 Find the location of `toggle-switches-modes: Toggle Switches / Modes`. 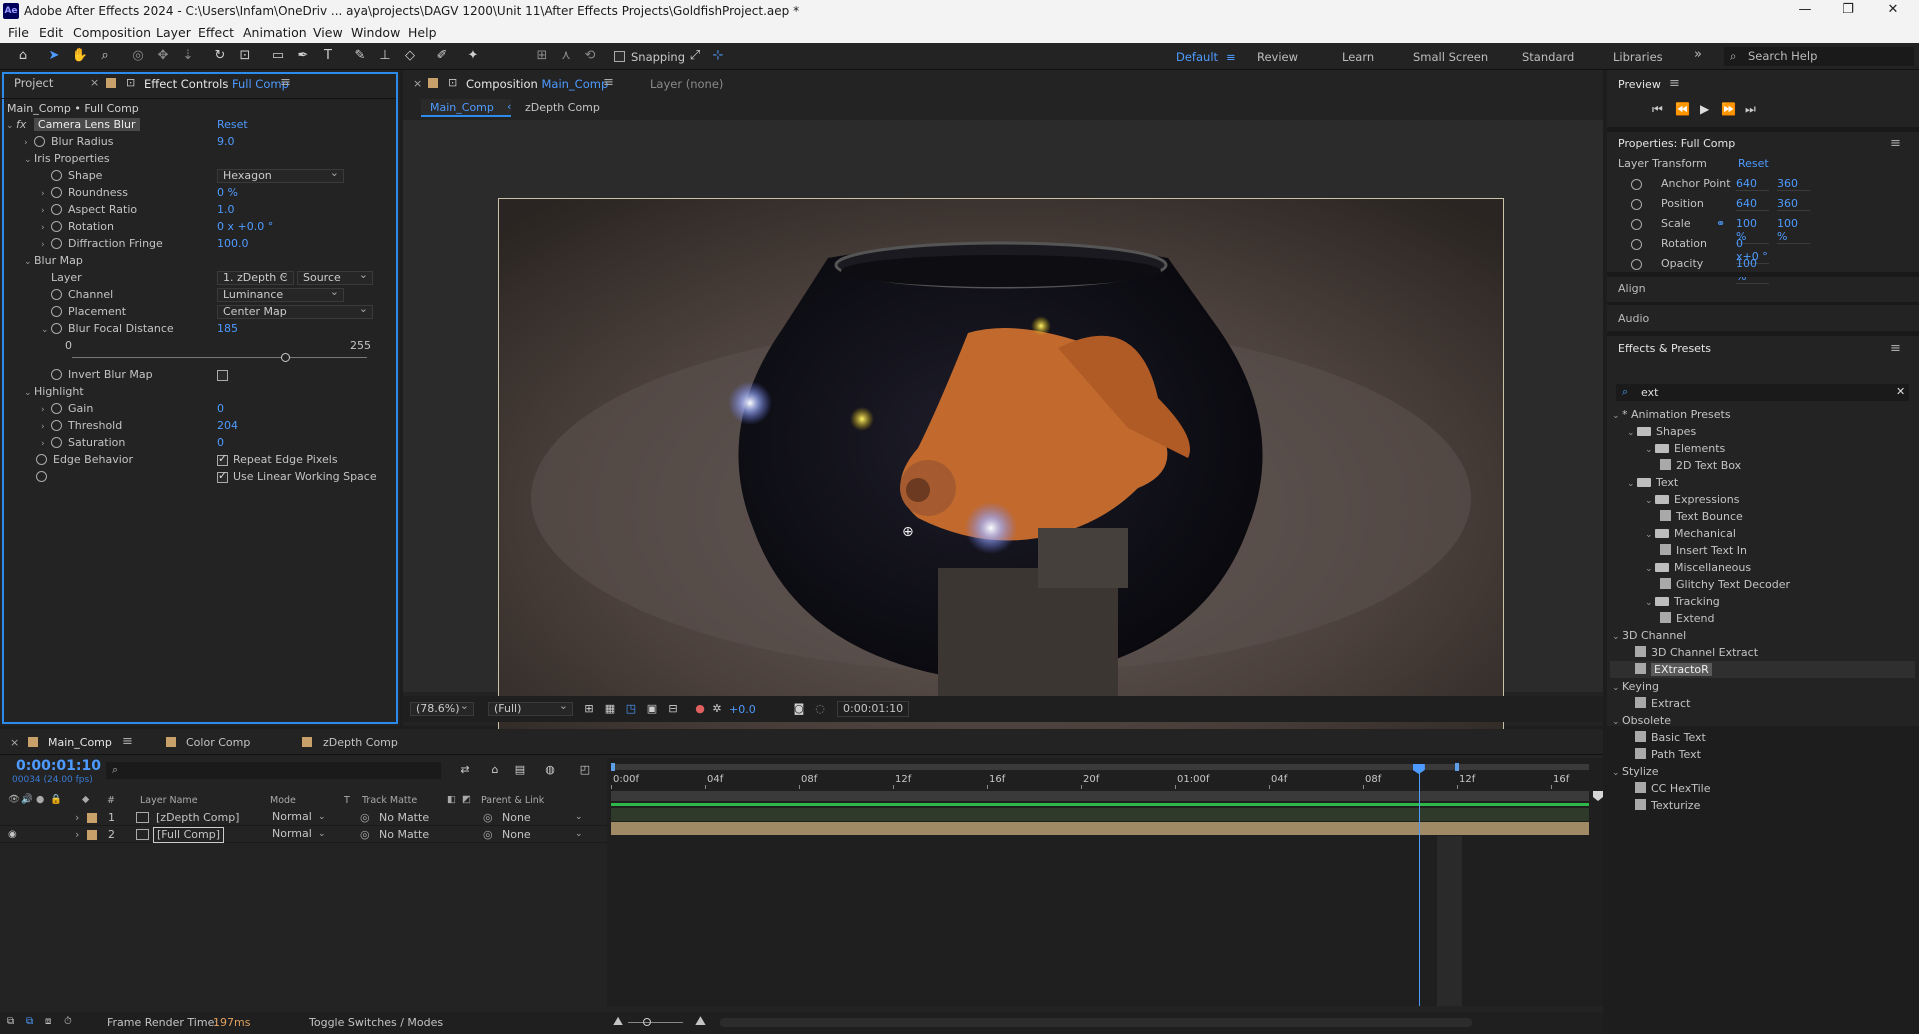

toggle-switches-modes: Toggle Switches / Modes is located at coordinates (376, 1022).